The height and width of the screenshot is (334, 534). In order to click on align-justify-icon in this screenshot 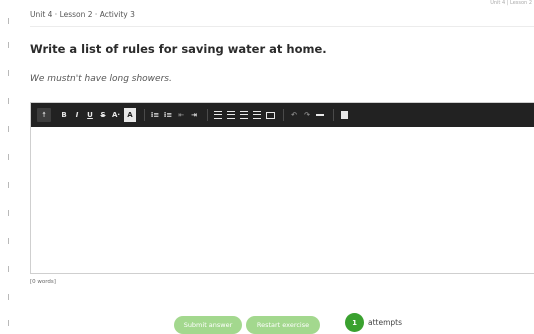, I will do `click(257, 115)`.